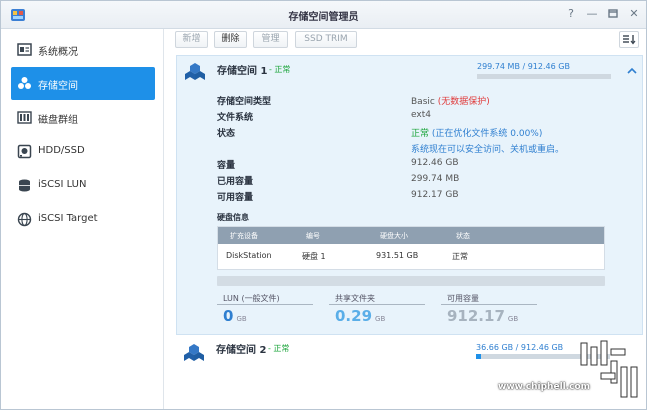 The image size is (647, 410). I want to click on close-icon: ✕, so click(634, 14).